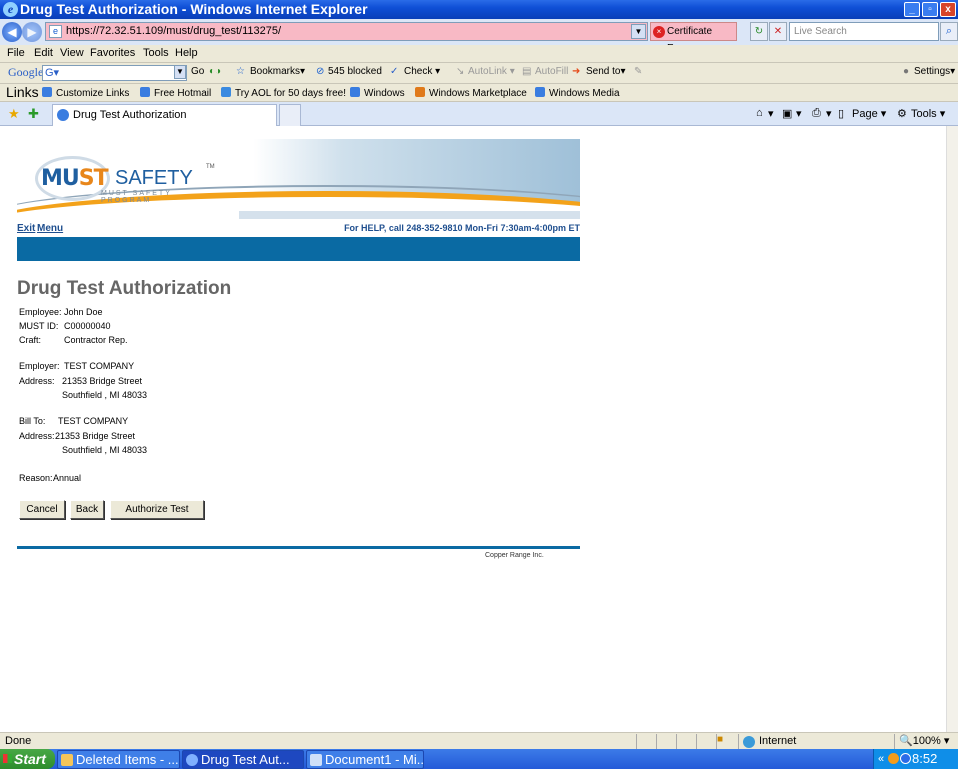  What do you see at coordinates (157, 509) in the screenshot?
I see `authorize-test-button: Authorize Test` at bounding box center [157, 509].